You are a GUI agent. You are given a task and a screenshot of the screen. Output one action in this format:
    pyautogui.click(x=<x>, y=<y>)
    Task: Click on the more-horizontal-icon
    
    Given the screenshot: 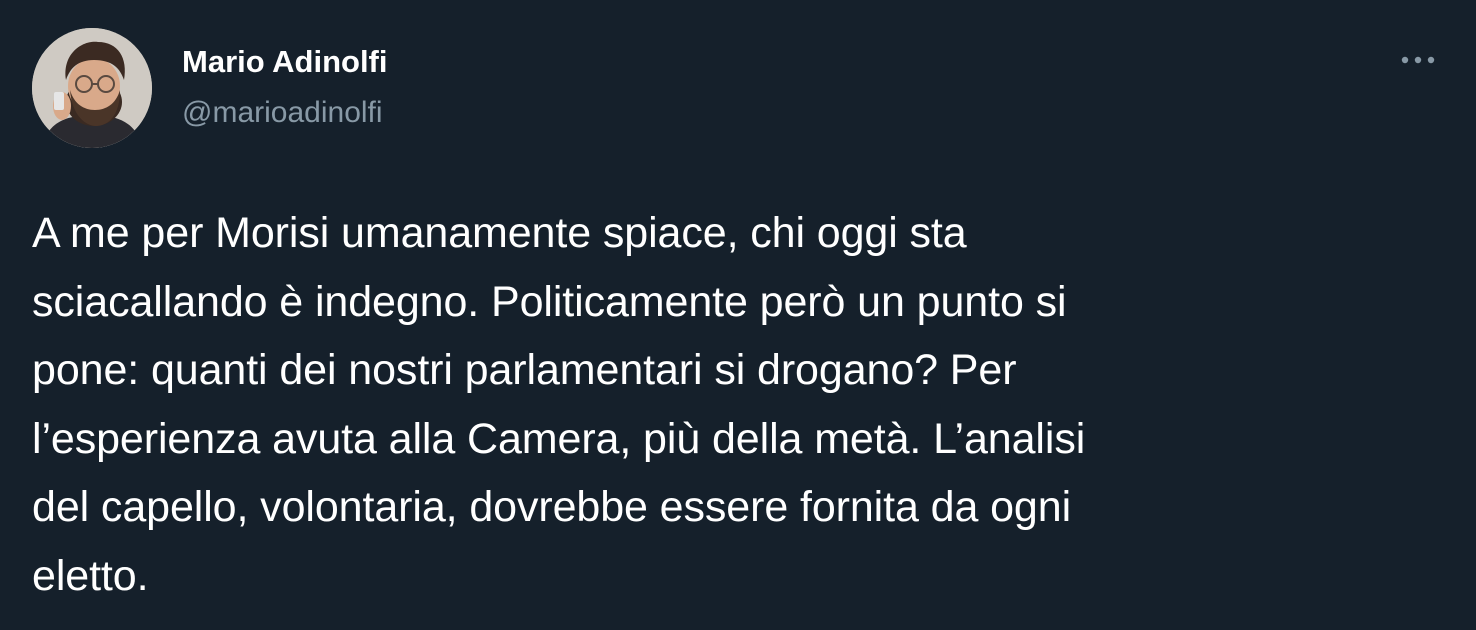 What is the action you would take?
    pyautogui.click(x=1418, y=60)
    